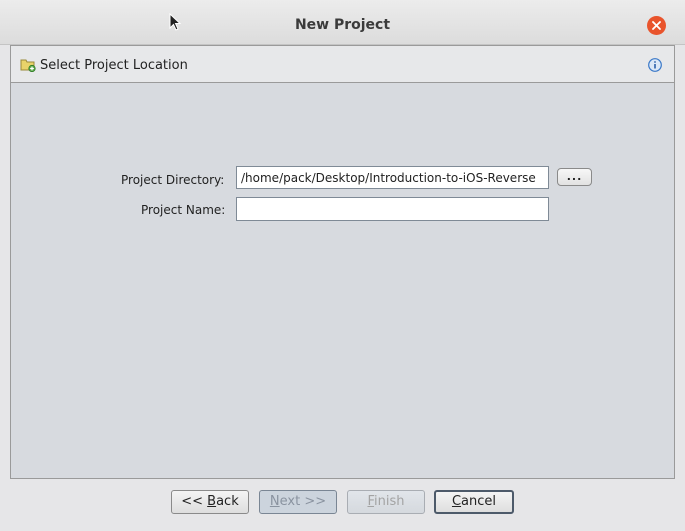  I want to click on next-label-rest: ext >>, so click(303, 501).